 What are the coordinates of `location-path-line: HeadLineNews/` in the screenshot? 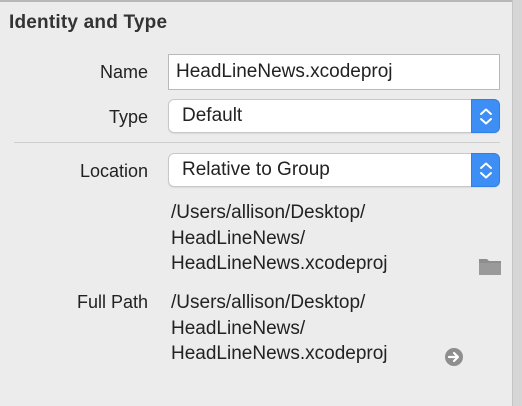 It's located at (238, 238).